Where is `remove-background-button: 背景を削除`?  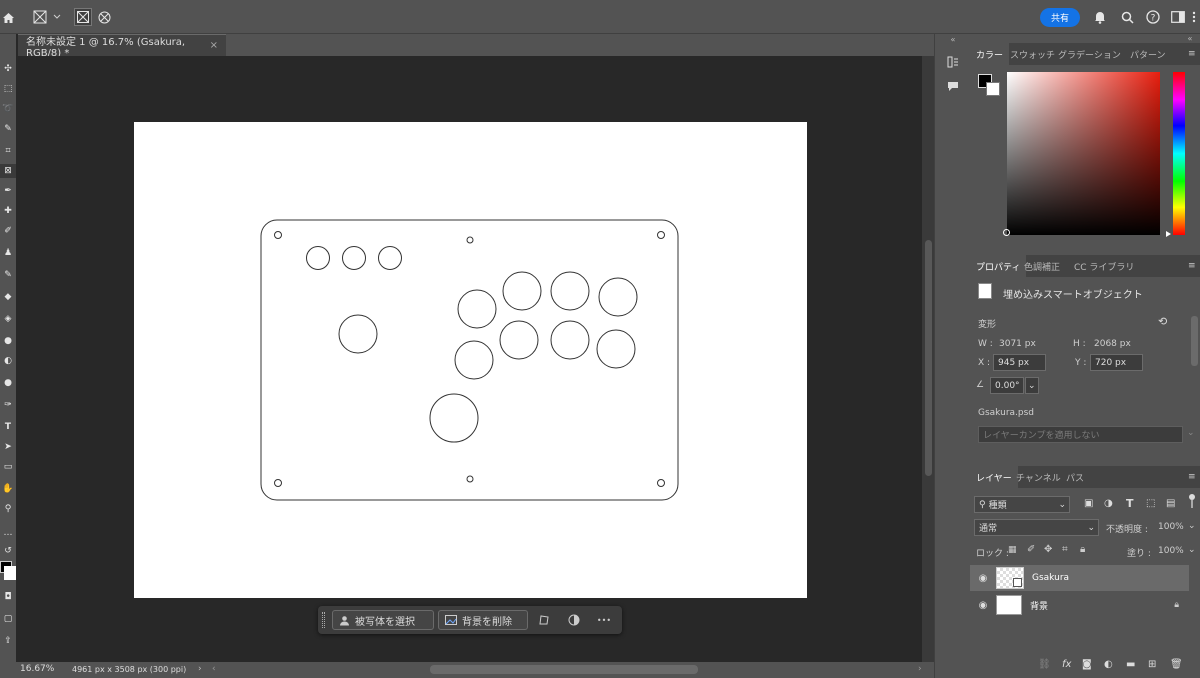 remove-background-button: 背景を削除 is located at coordinates (483, 620).